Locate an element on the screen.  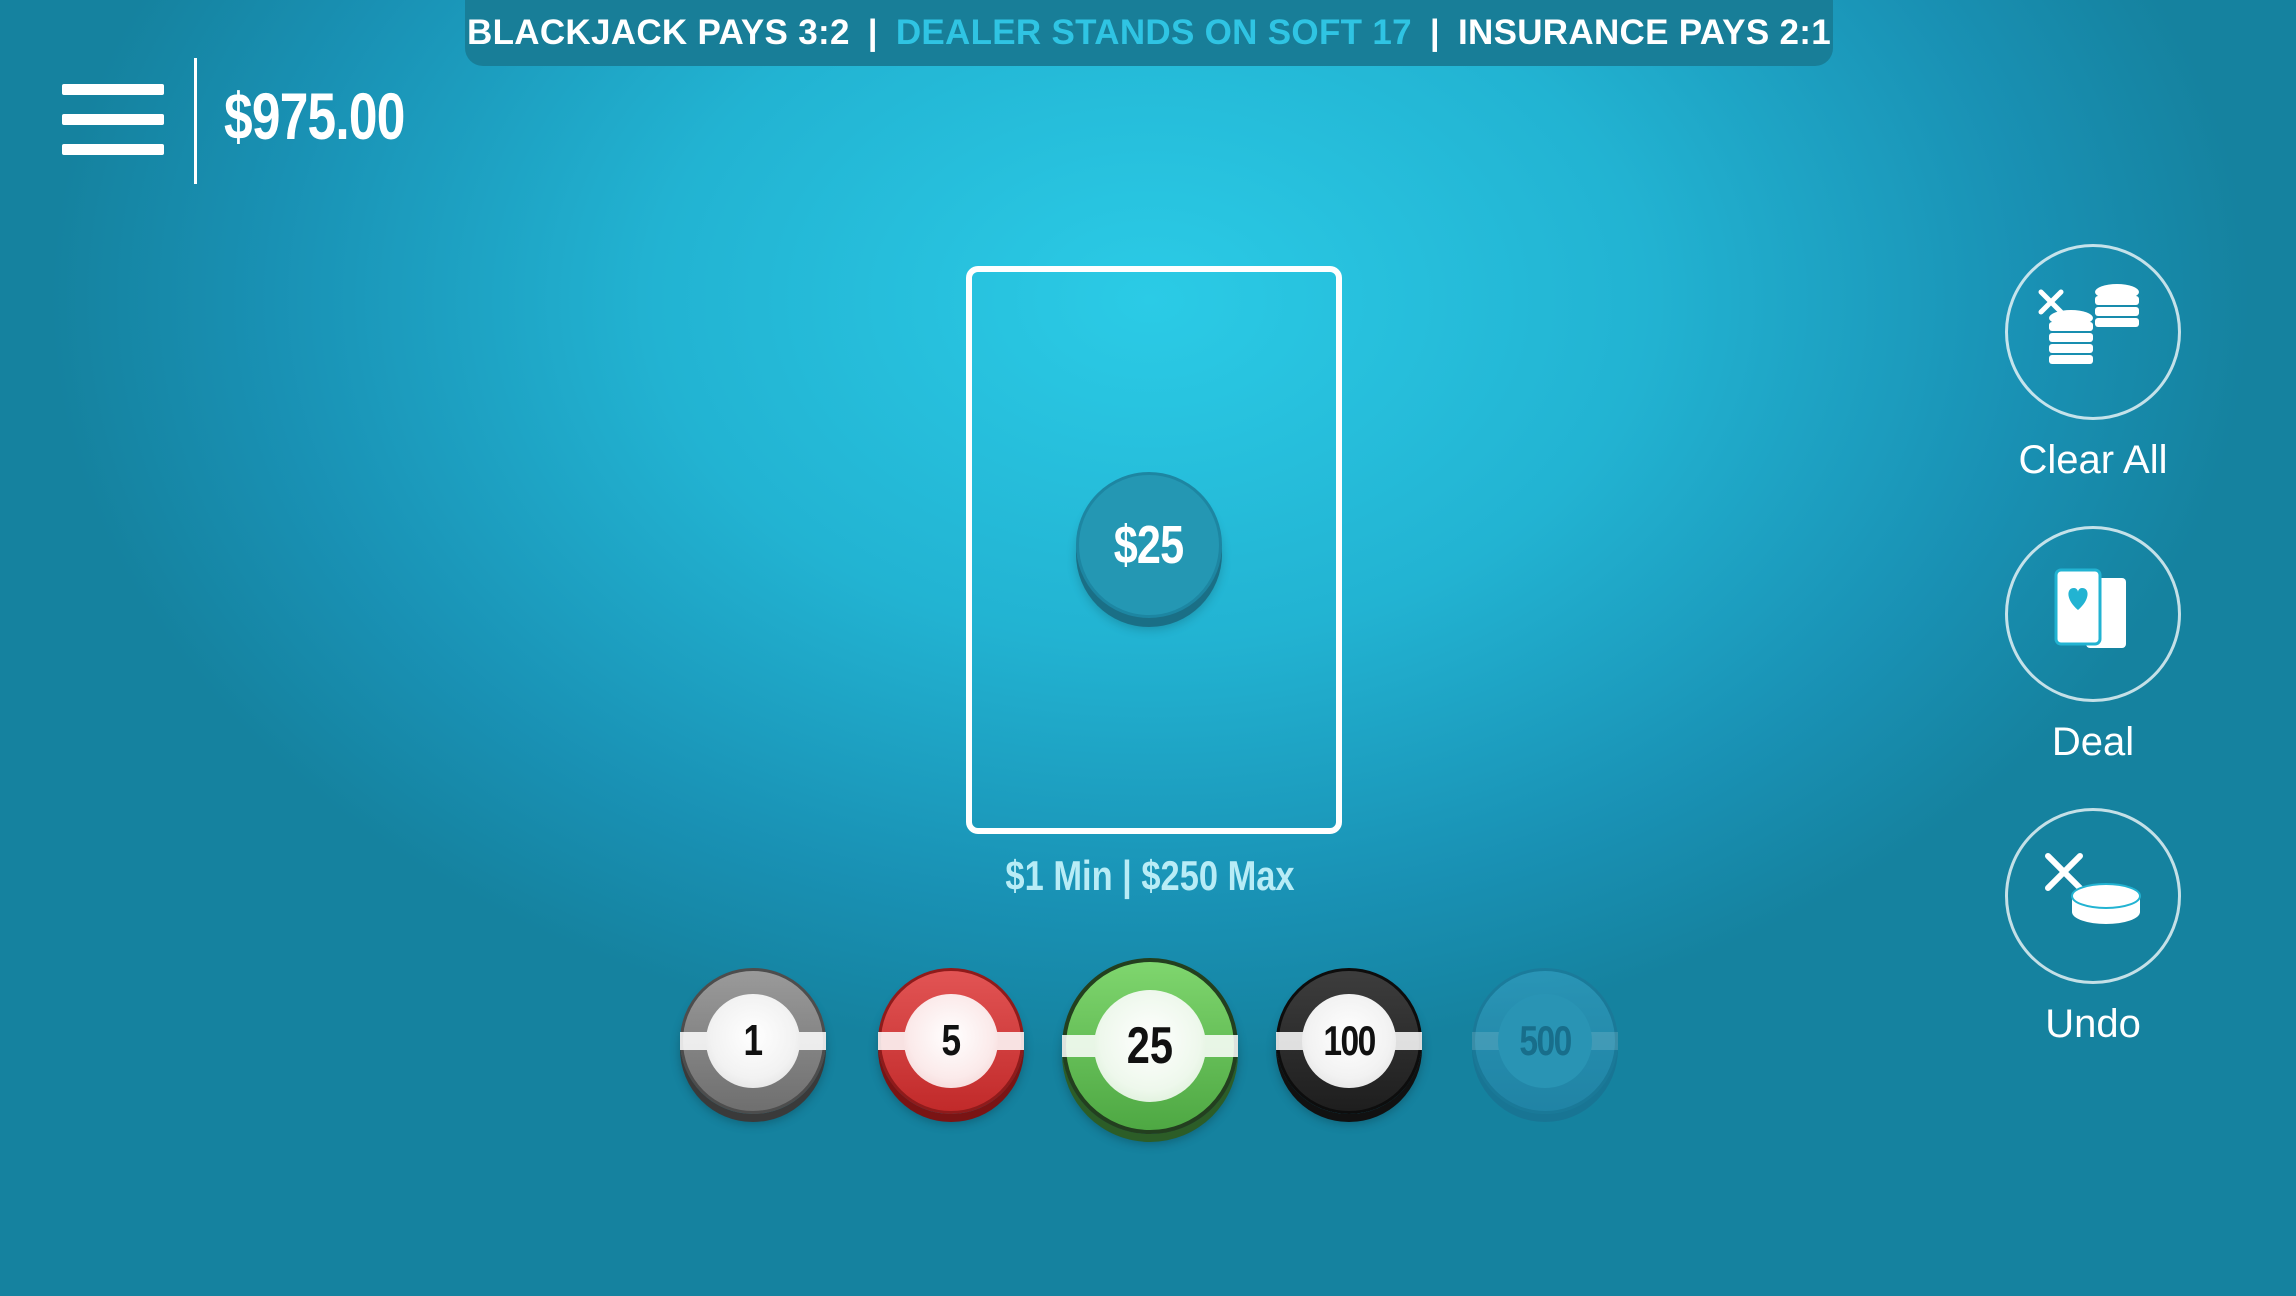
clear-all-button: Clear All is located at coordinates (2093, 363).